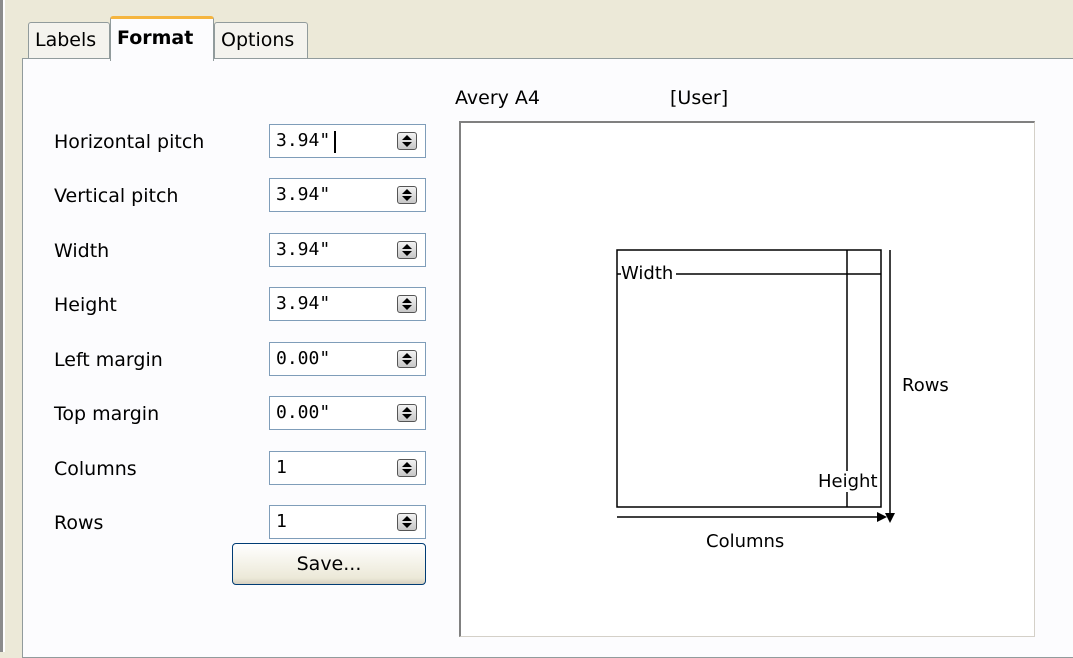 Image resolution: width=1073 pixels, height=658 pixels. I want to click on tab-labels: Labels, so click(69, 40).